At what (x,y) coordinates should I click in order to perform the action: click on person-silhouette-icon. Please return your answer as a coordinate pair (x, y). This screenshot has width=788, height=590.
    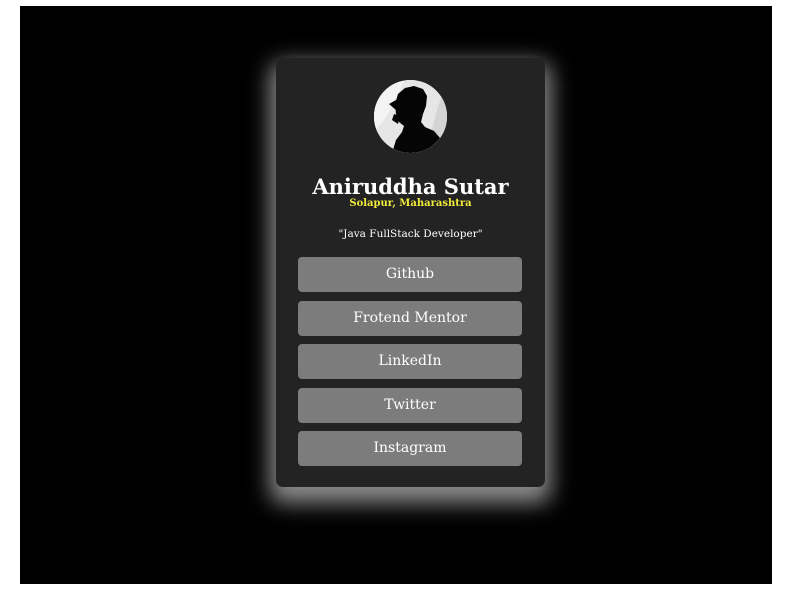
    Looking at the image, I should click on (410, 116).